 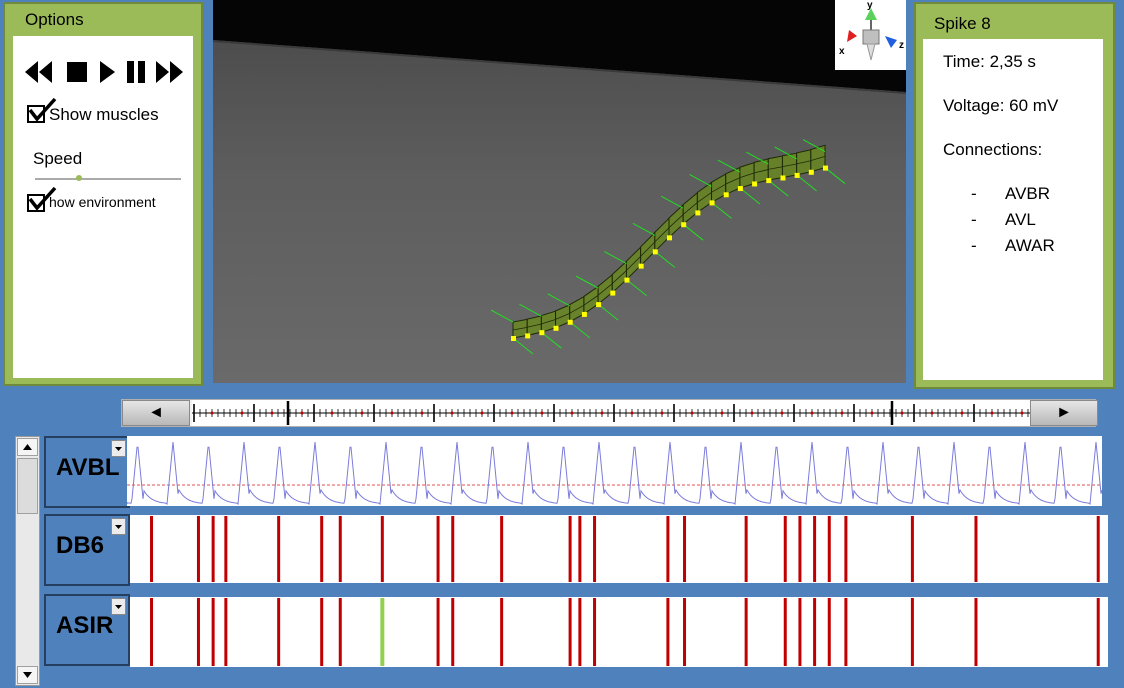 What do you see at coordinates (901, 45) in the screenshot?
I see `z-axis-label: z` at bounding box center [901, 45].